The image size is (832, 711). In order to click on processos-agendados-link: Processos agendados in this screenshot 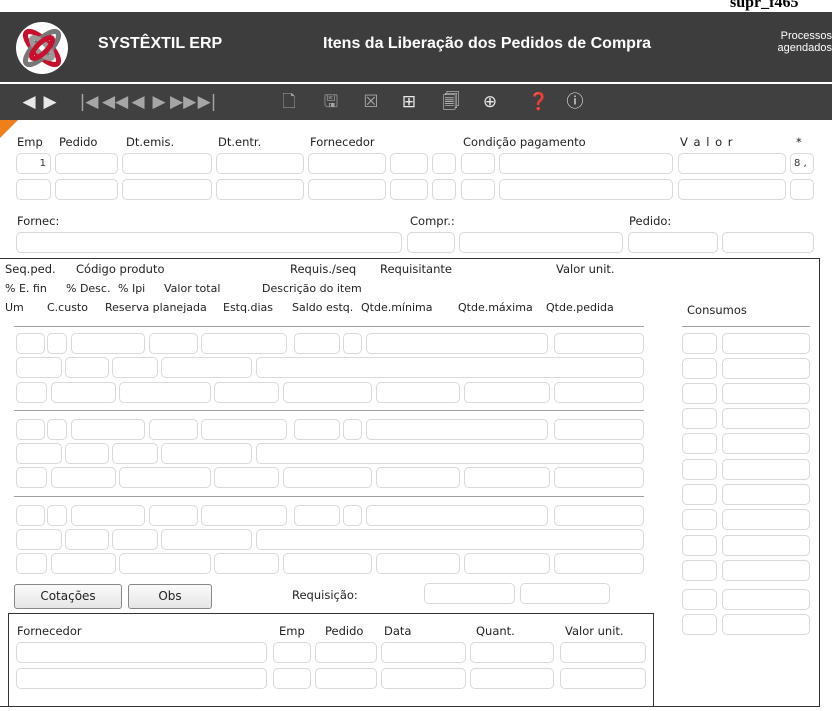, I will do `click(792, 42)`.